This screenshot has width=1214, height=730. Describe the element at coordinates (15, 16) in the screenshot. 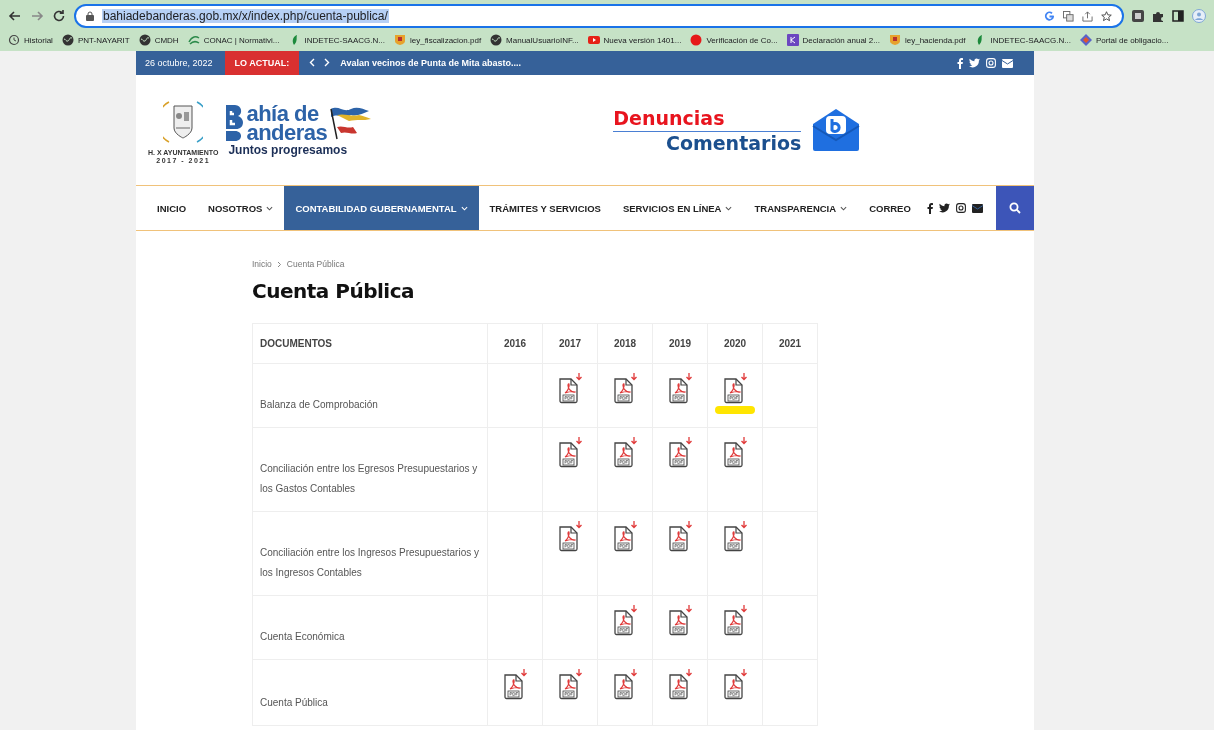

I see `back-icon` at that location.